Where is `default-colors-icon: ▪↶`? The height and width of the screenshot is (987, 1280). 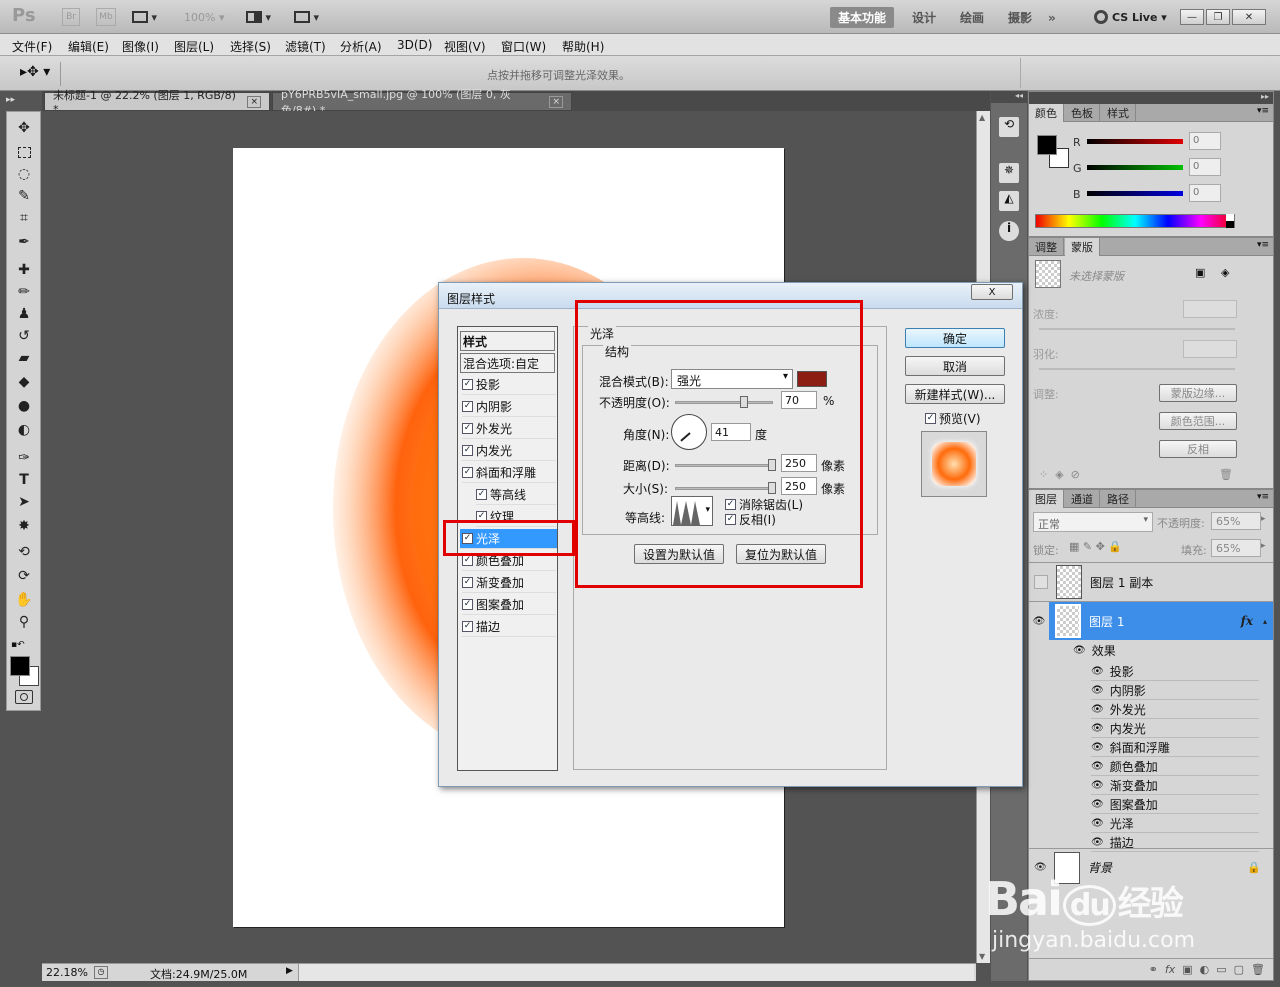 default-colors-icon: ▪↶ is located at coordinates (18, 645).